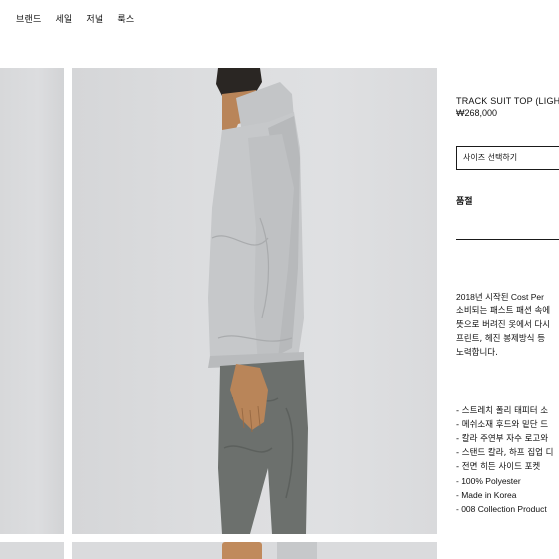 This screenshot has width=559, height=559. I want to click on nav-item-journal: 저널, so click(94, 18).